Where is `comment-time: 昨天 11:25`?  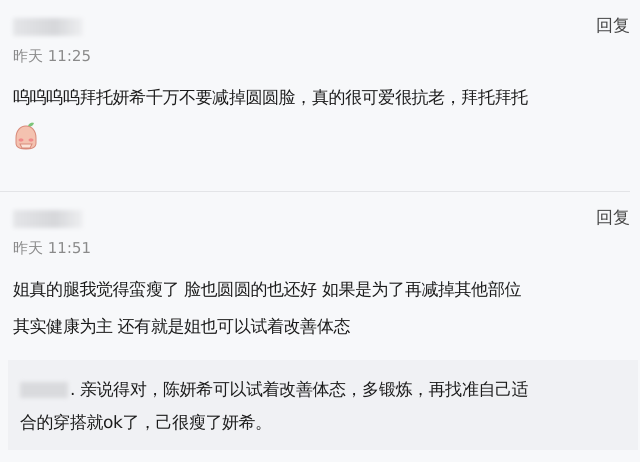
comment-time: 昨天 11:25 is located at coordinates (52, 56).